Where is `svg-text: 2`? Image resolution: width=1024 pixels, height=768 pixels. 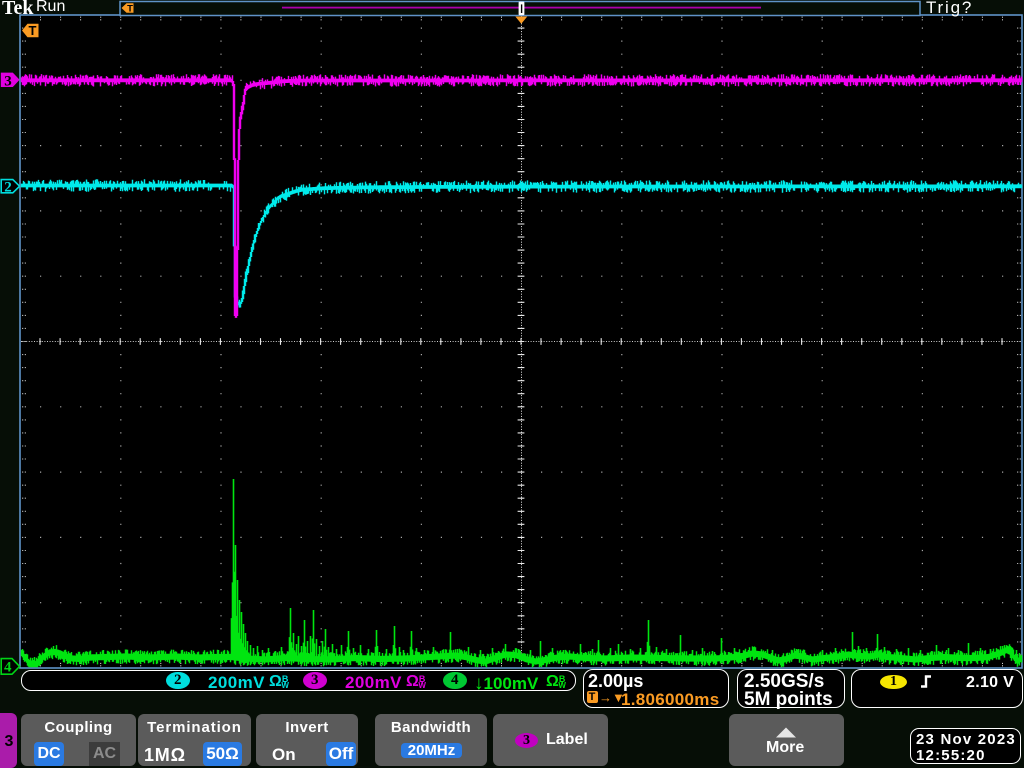
svg-text: 2 is located at coordinates (8, 188).